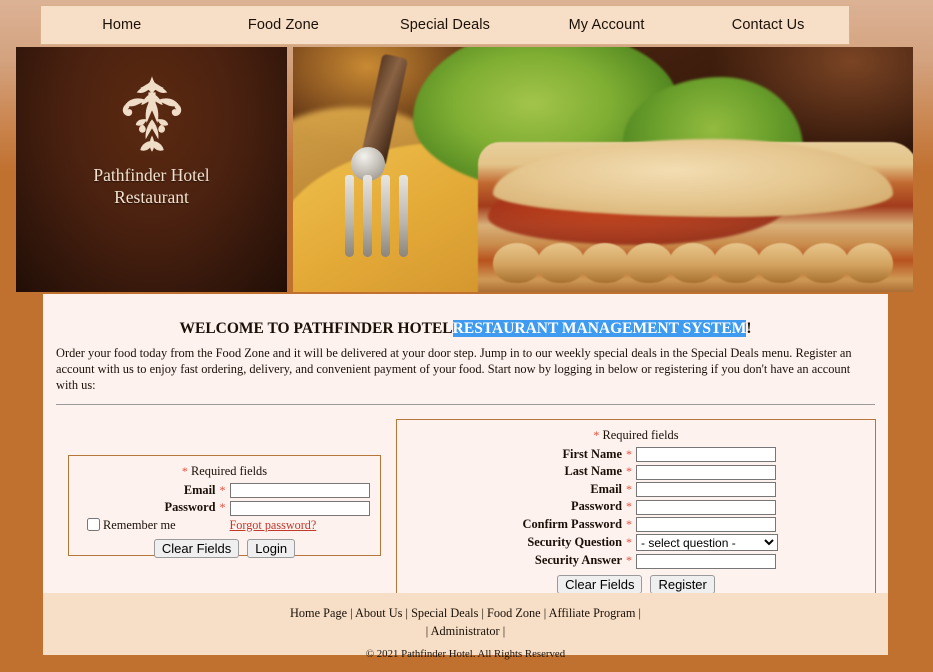  Describe the element at coordinates (444, 613) in the screenshot. I see `footer-link-special-deals: Special Deals` at that location.